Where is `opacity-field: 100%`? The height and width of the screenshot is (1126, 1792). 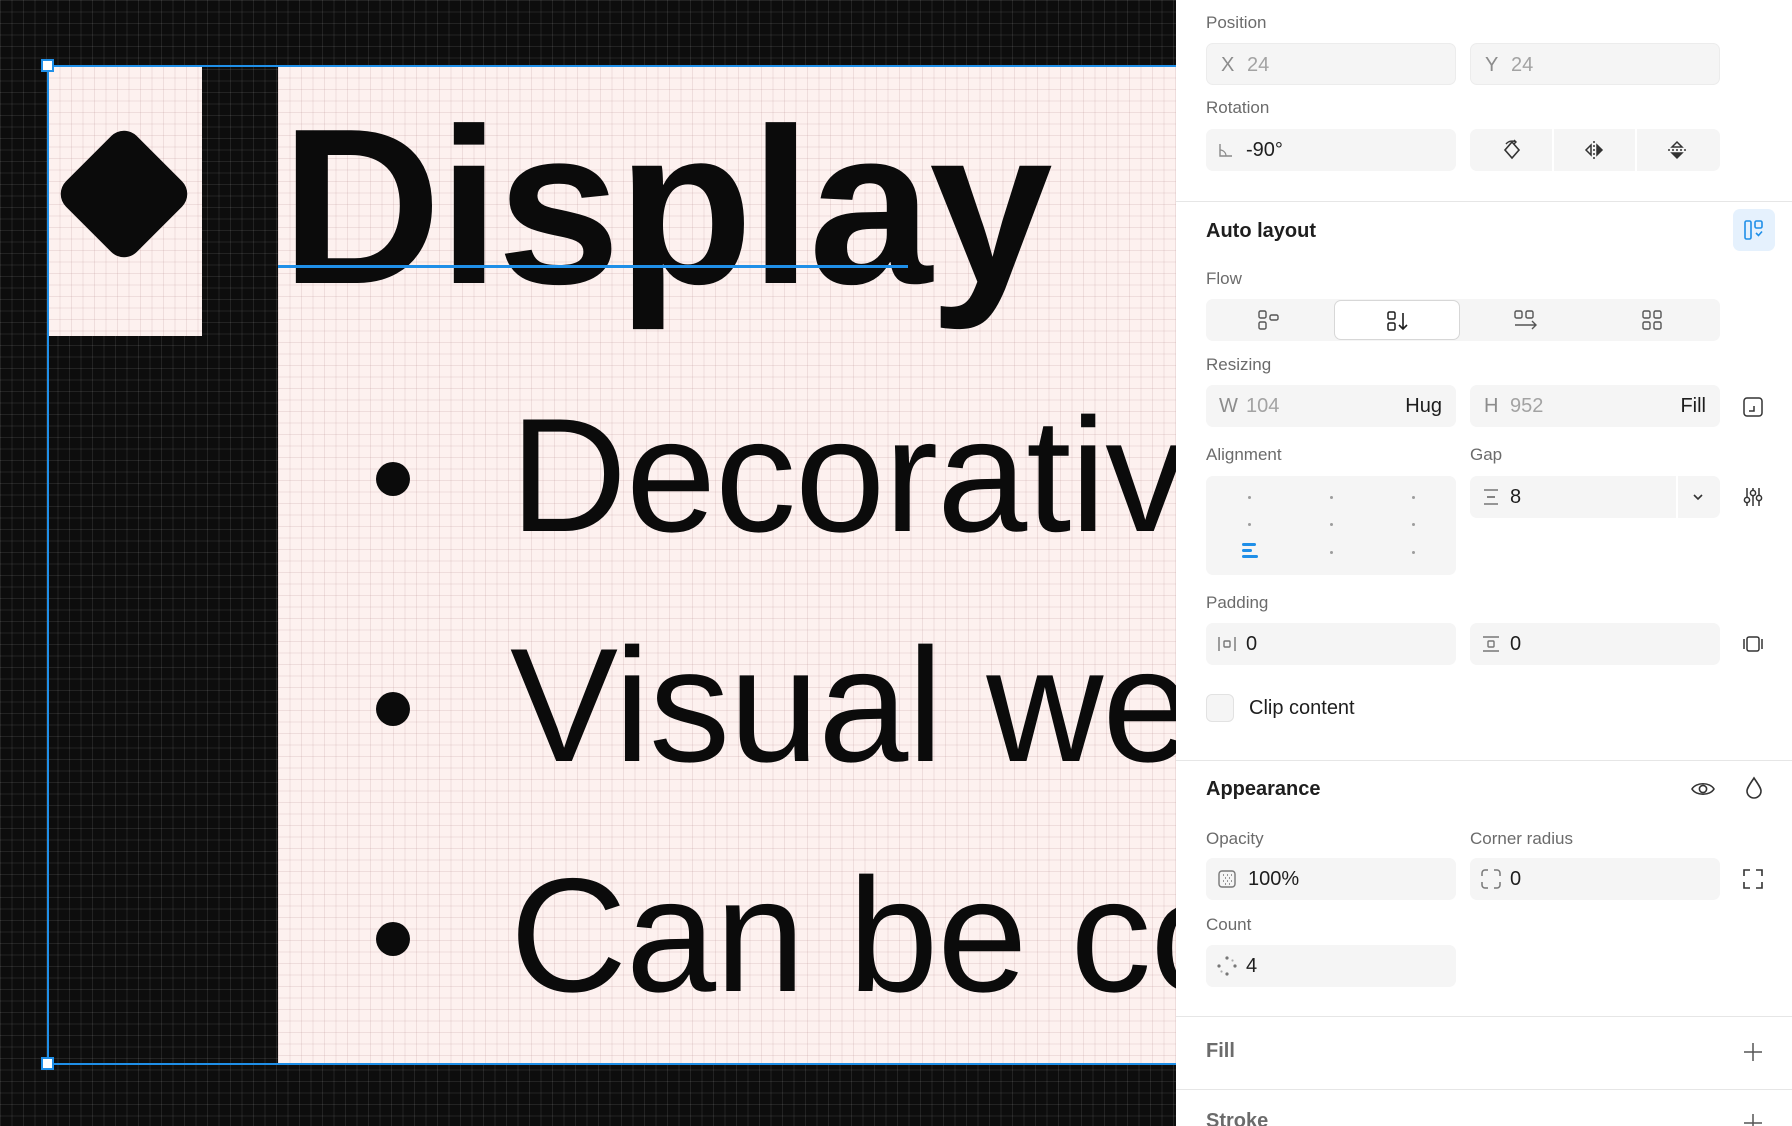 opacity-field: 100% is located at coordinates (1331, 879).